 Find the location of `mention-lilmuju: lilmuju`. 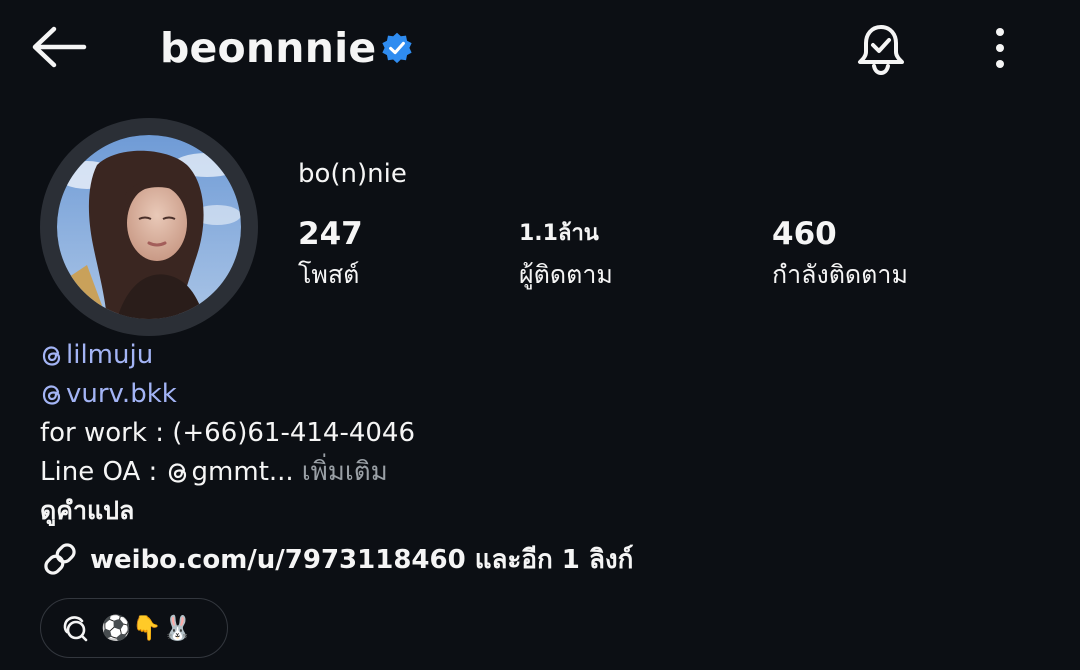

mention-lilmuju: lilmuju is located at coordinates (227, 355).